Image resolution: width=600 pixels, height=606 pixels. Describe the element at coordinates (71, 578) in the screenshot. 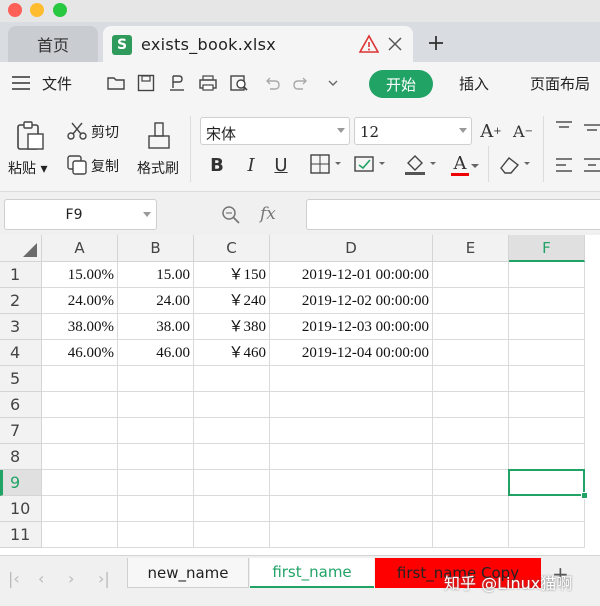

I see `next-sheet-icon: ›` at that location.